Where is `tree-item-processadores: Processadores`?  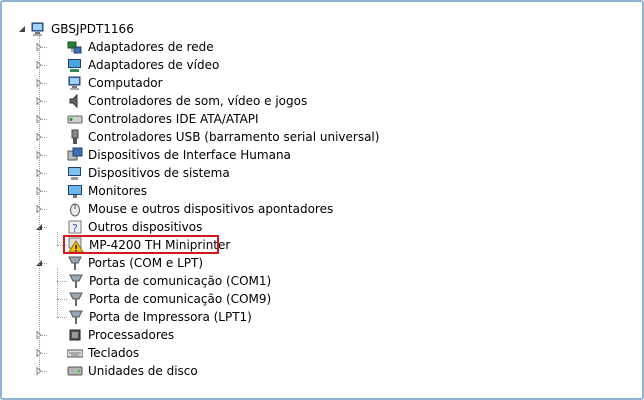
tree-item-processadores: Processadores is located at coordinates (121, 335).